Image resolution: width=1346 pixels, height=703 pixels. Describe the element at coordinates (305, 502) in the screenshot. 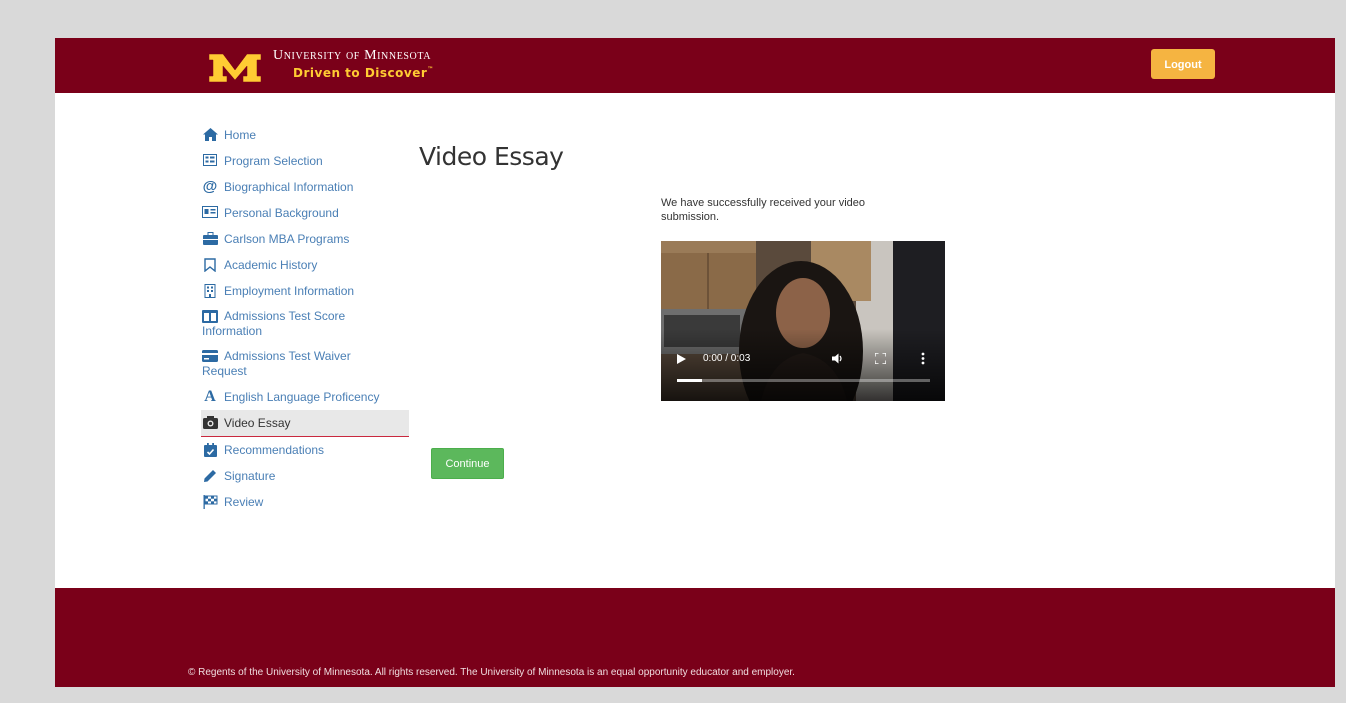

I see `sidebar-item-review: Review` at that location.